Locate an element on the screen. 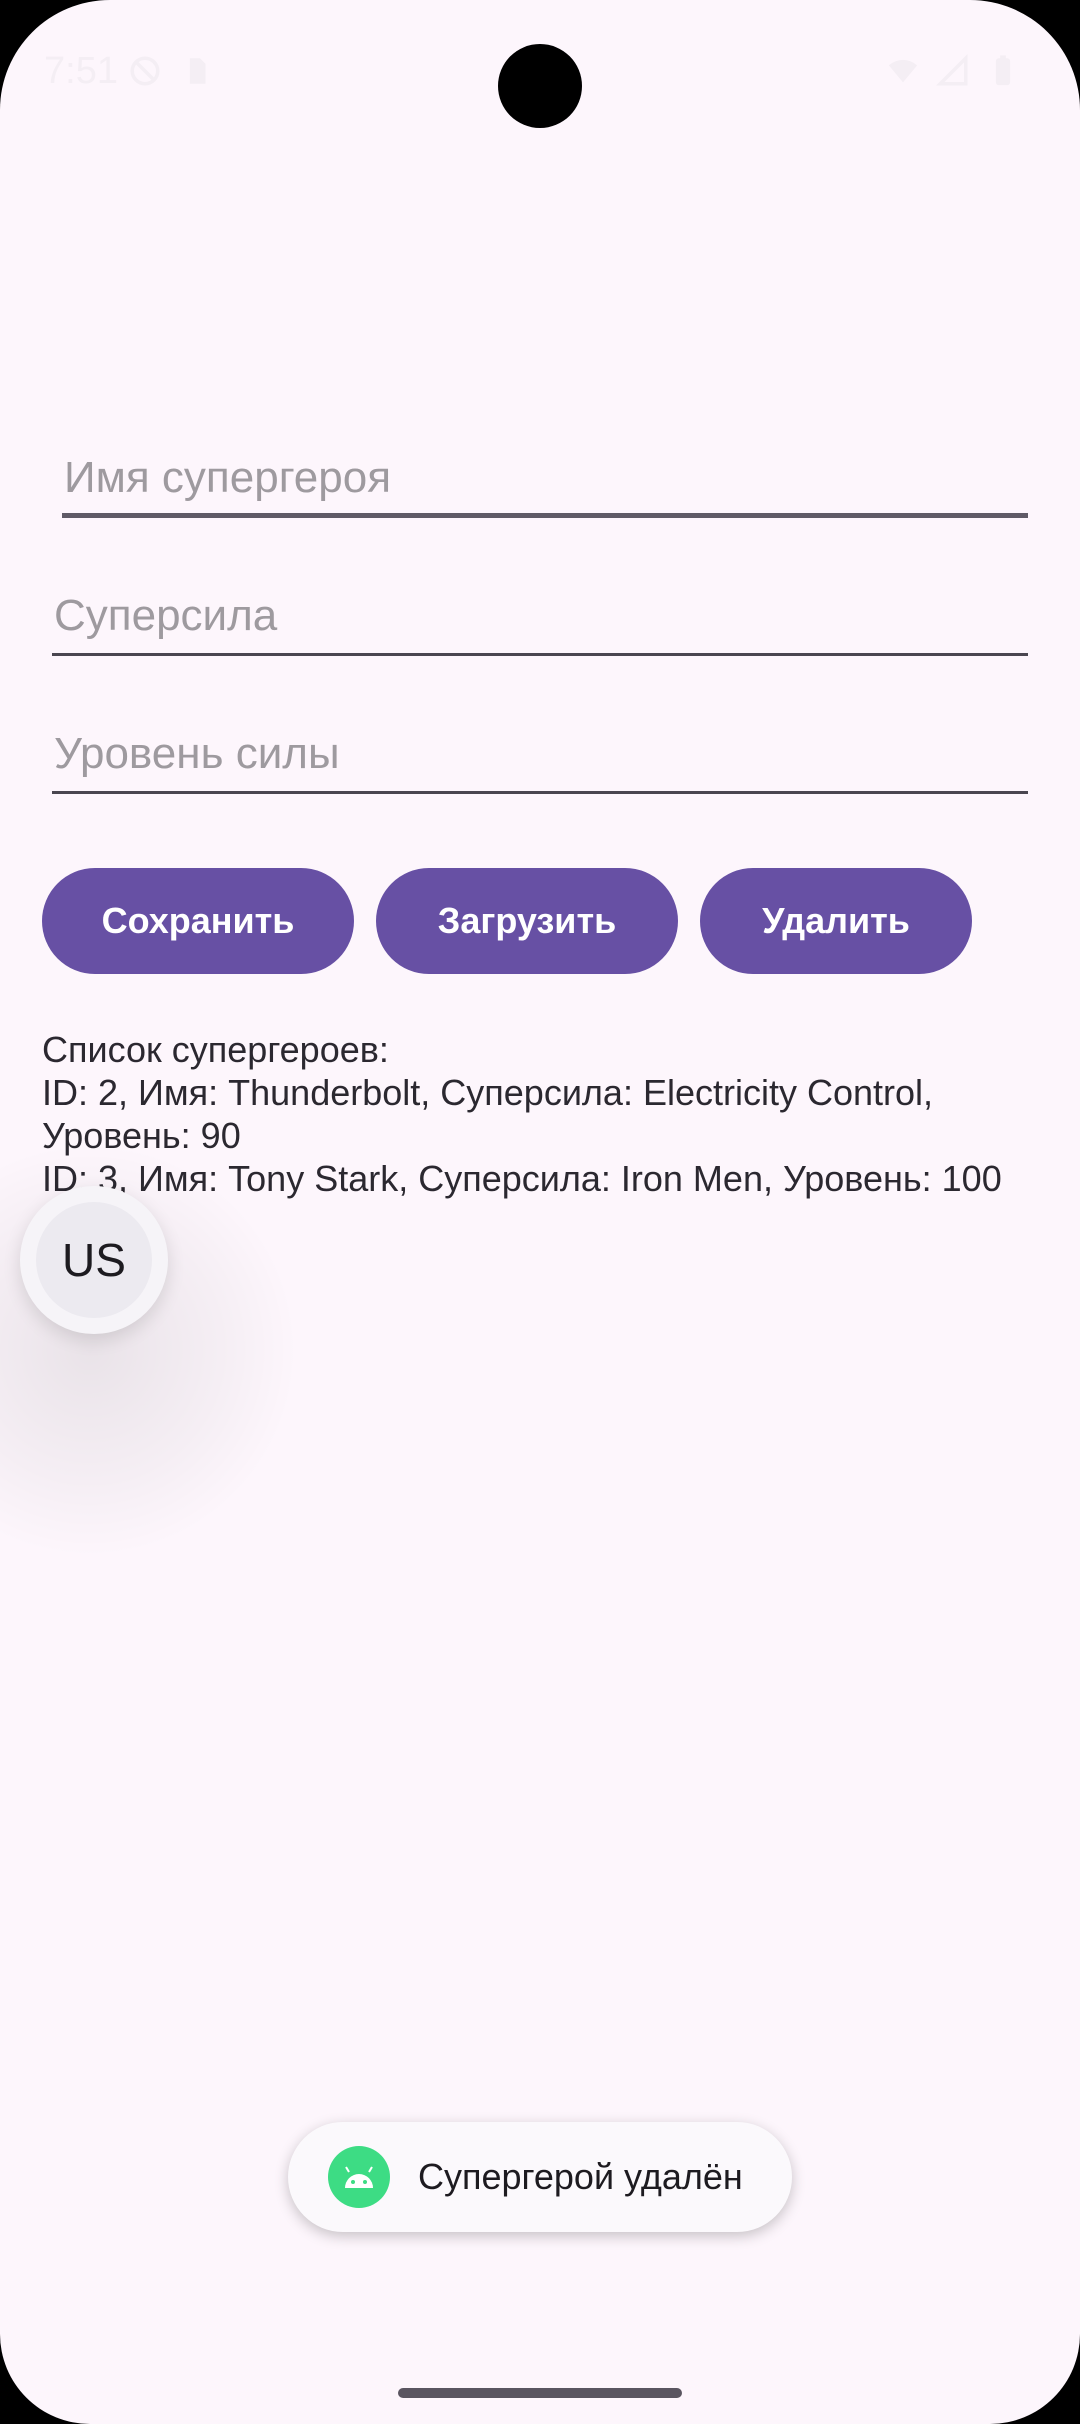  battery-icon is located at coordinates (1003, 70).